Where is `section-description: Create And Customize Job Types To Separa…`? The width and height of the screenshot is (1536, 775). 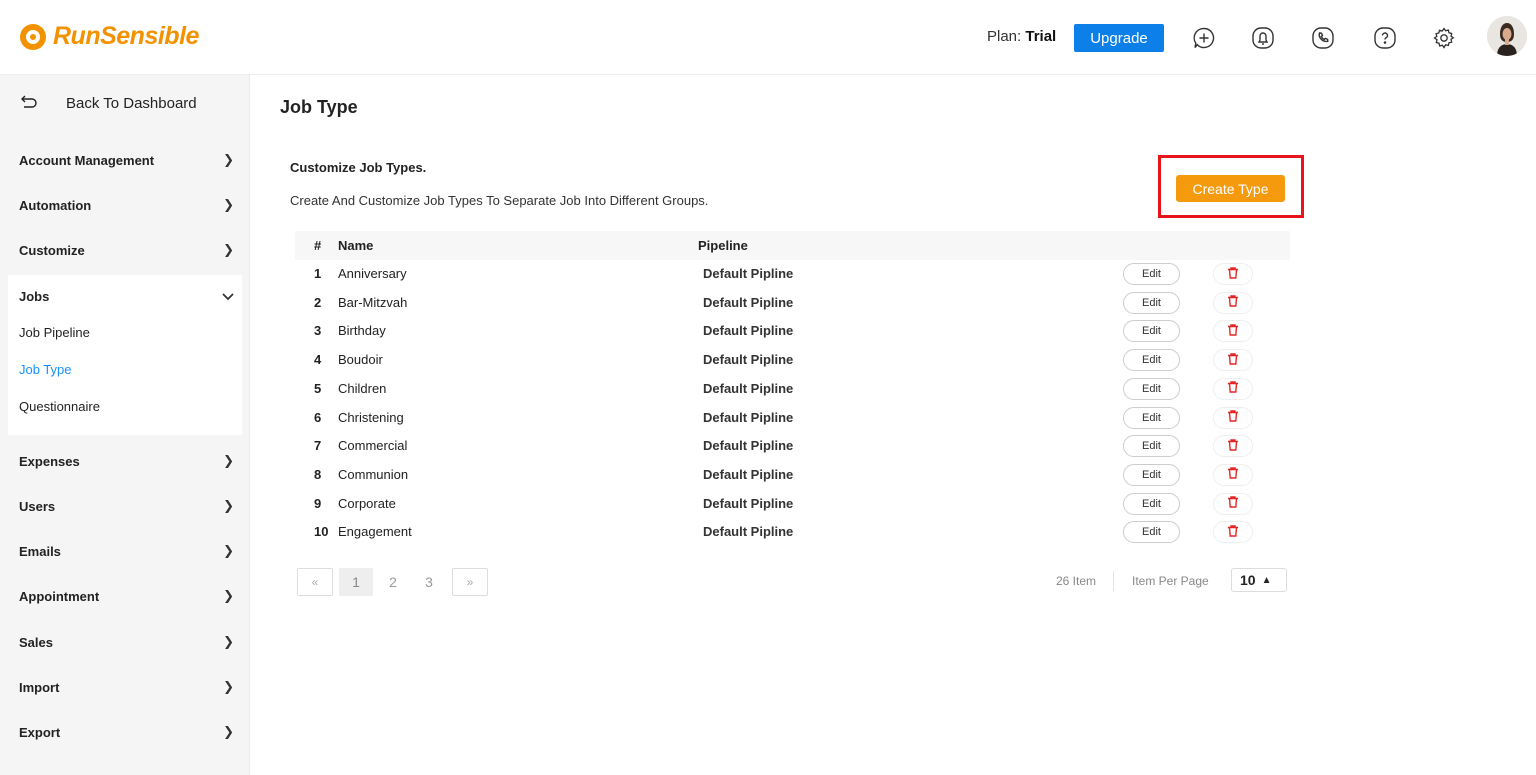
section-description: Create And Customize Job Types To Separa… is located at coordinates (499, 200).